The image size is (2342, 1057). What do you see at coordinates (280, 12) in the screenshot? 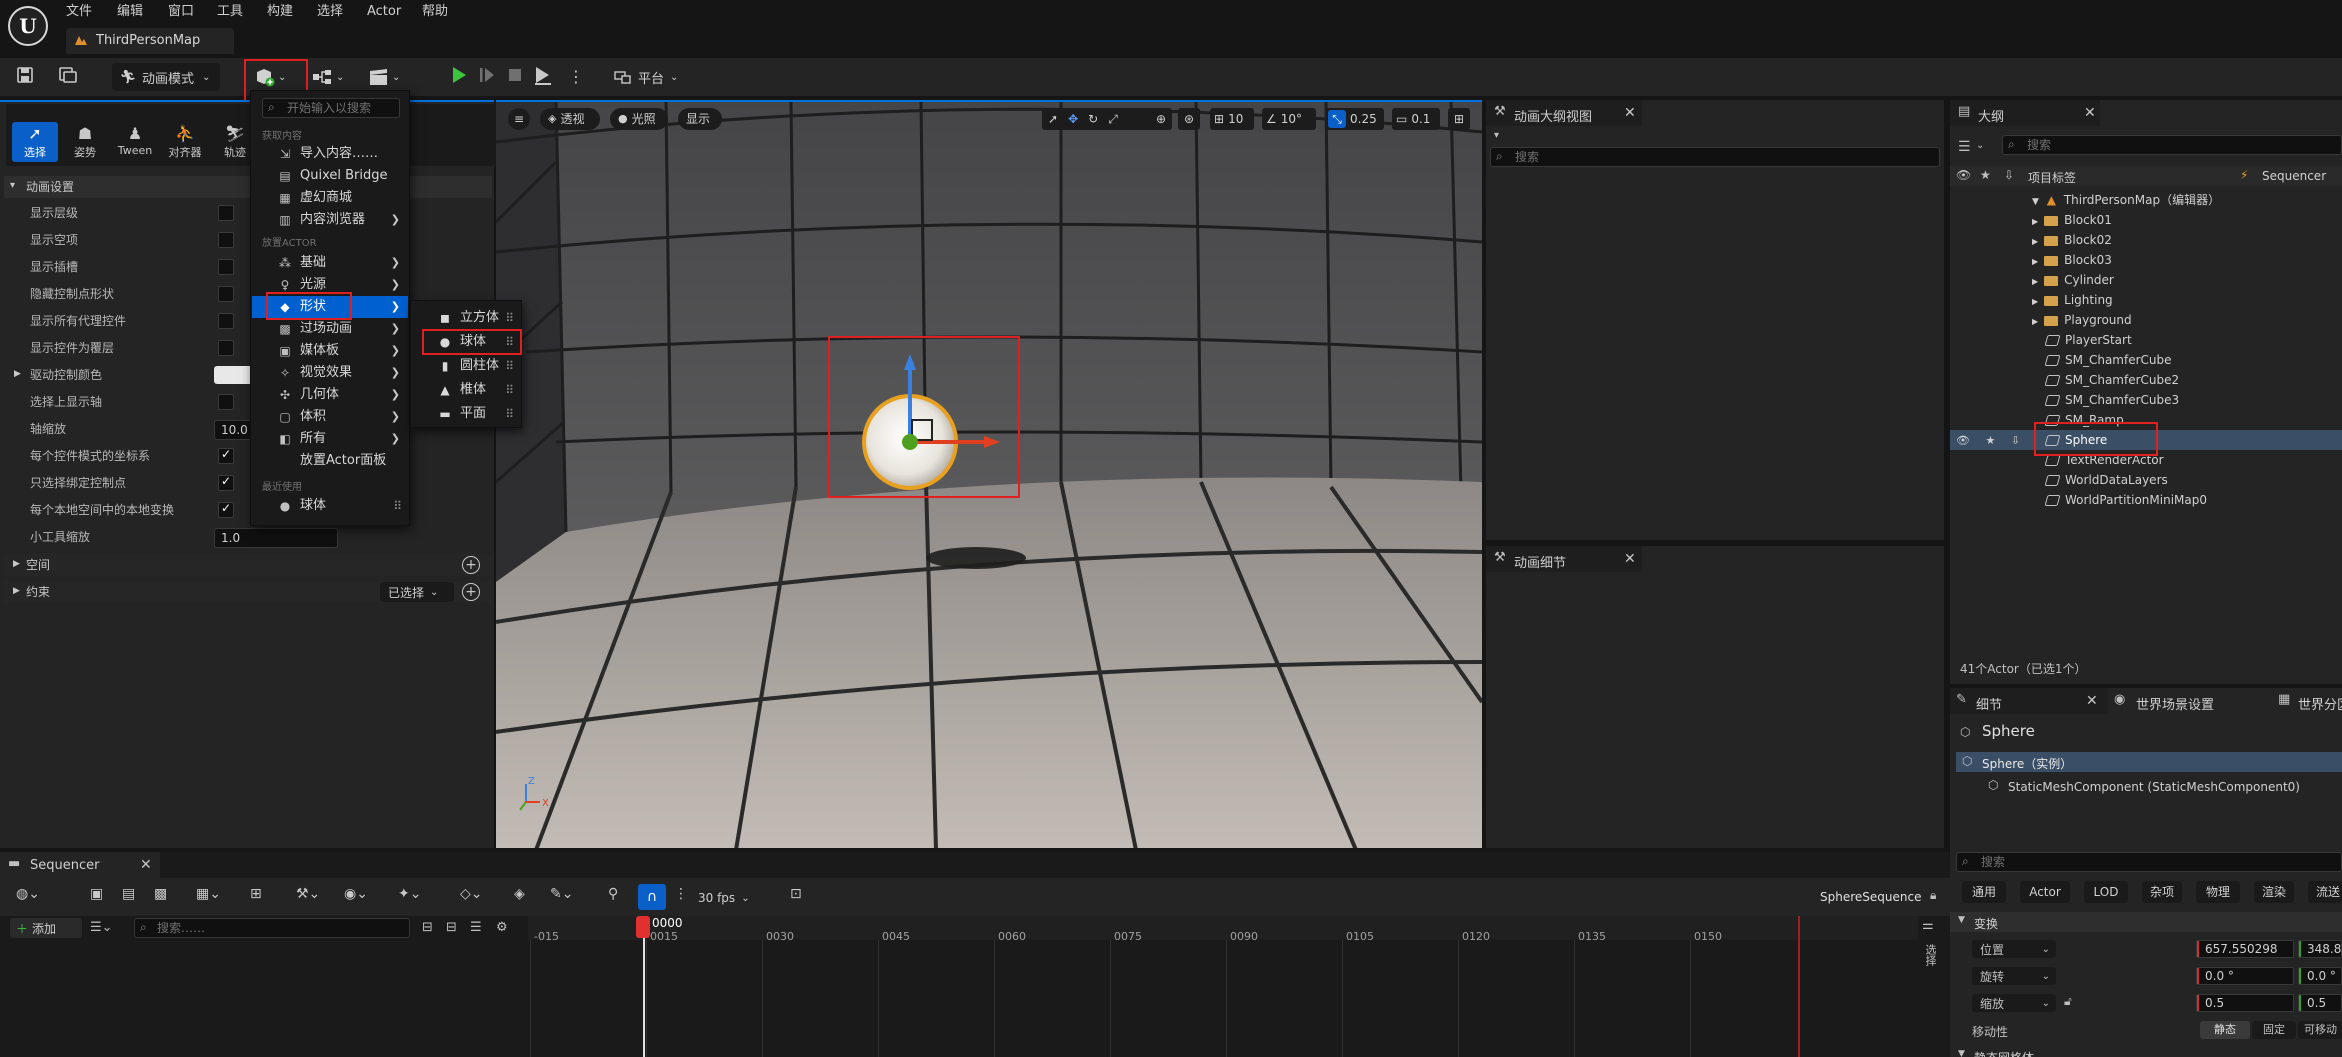
I see `menu-build: 构建` at bounding box center [280, 12].